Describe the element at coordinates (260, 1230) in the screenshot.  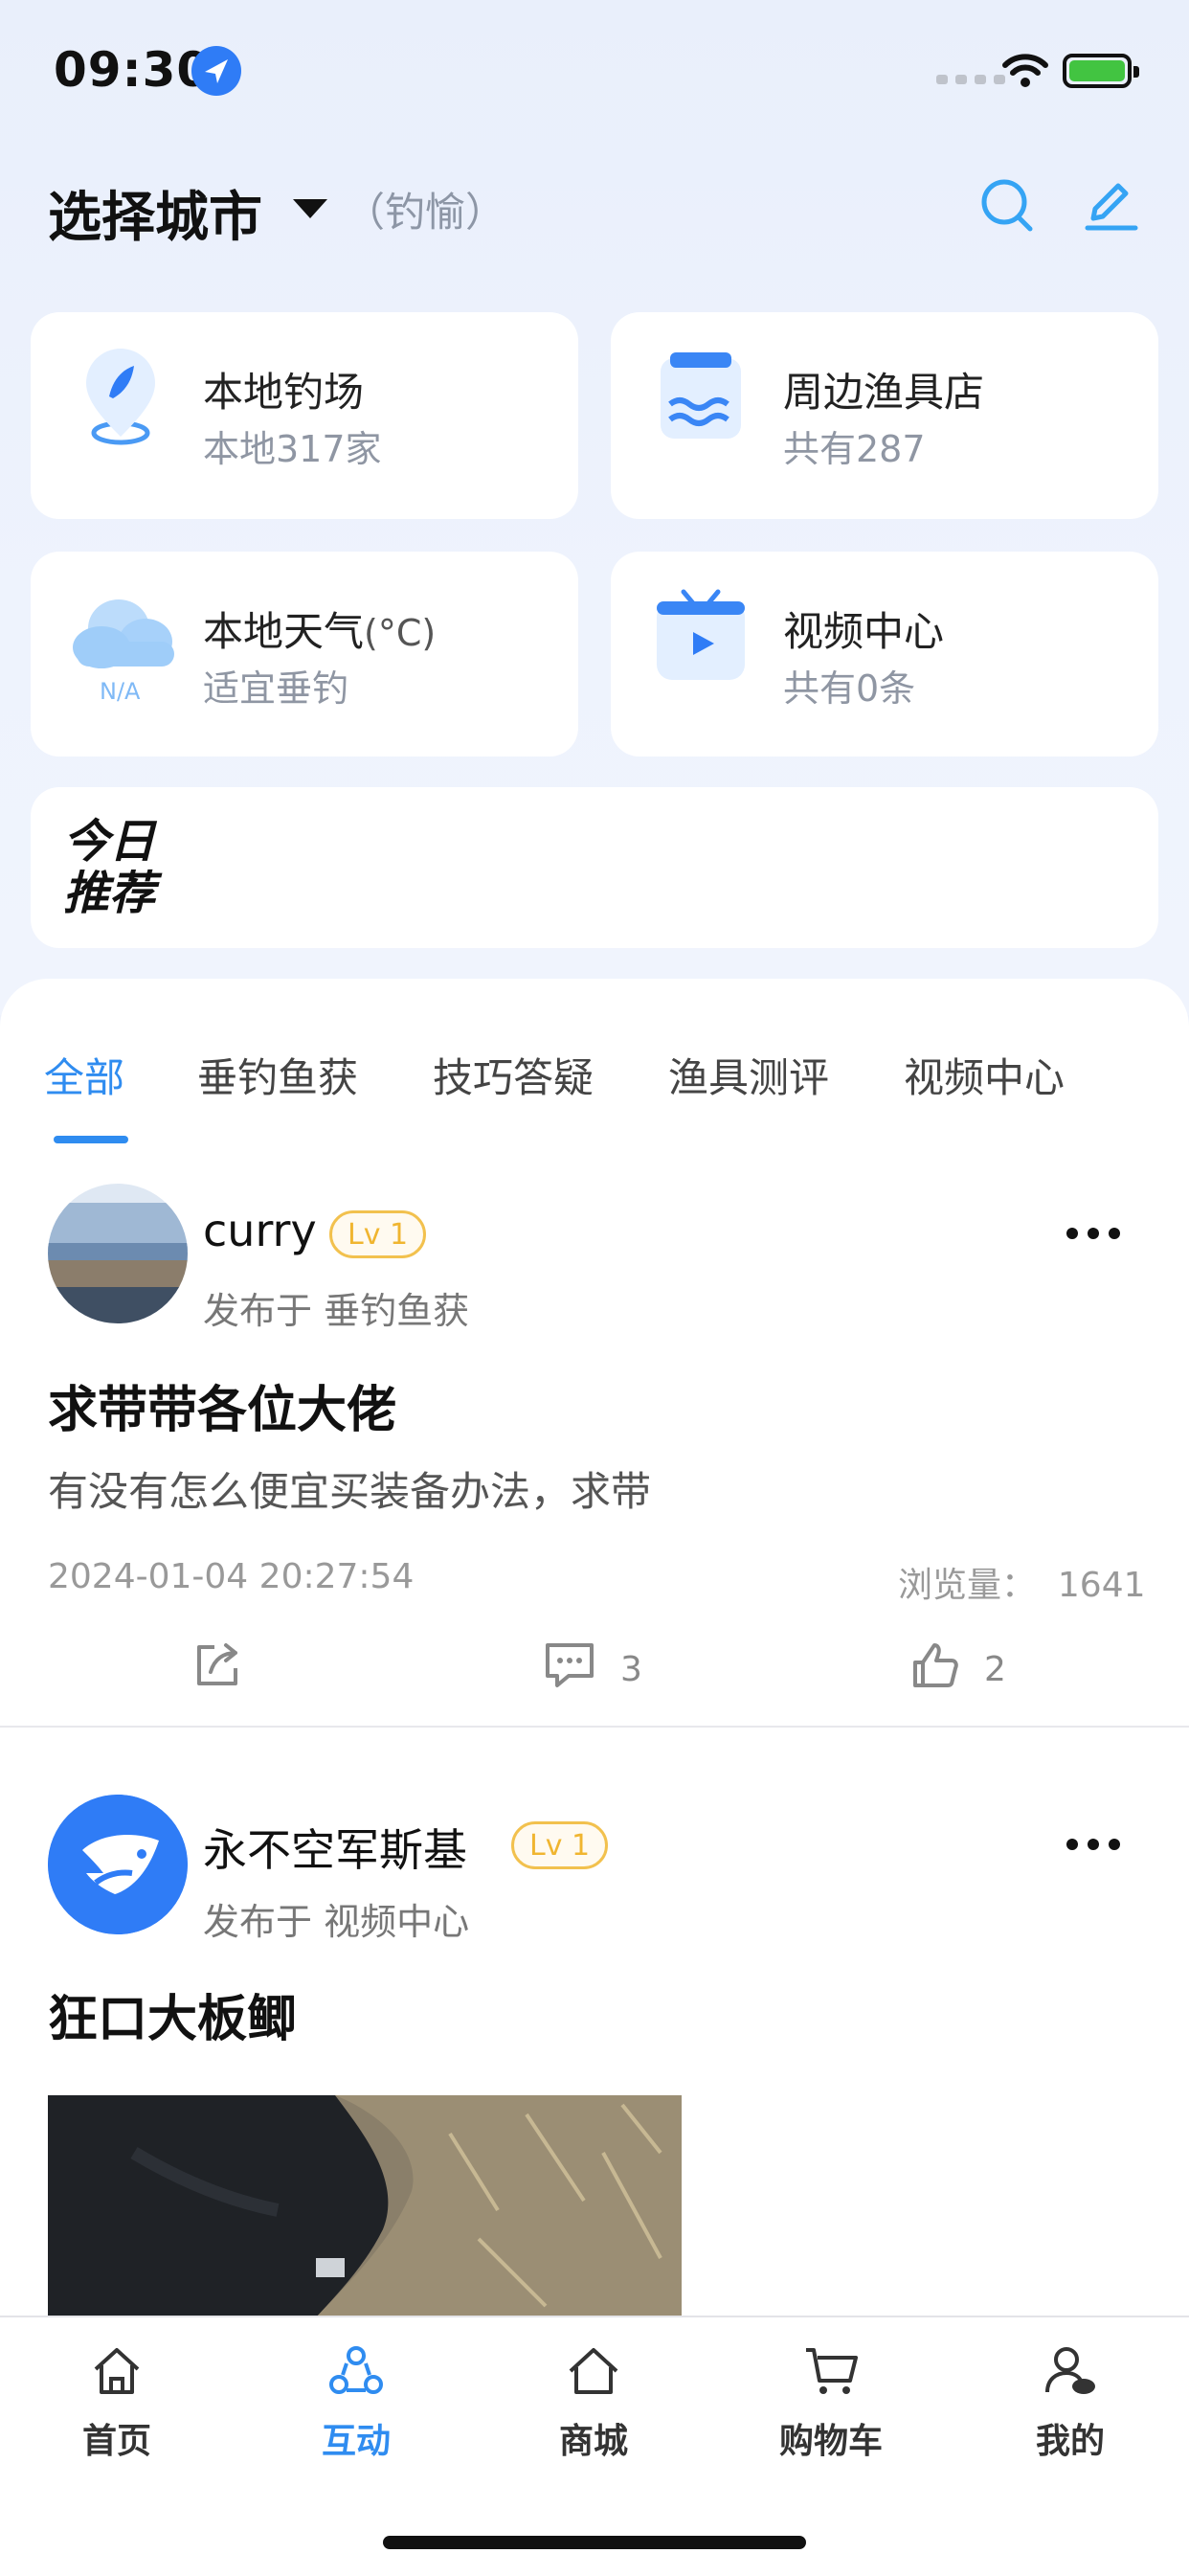
I see `post-username: curry` at that location.